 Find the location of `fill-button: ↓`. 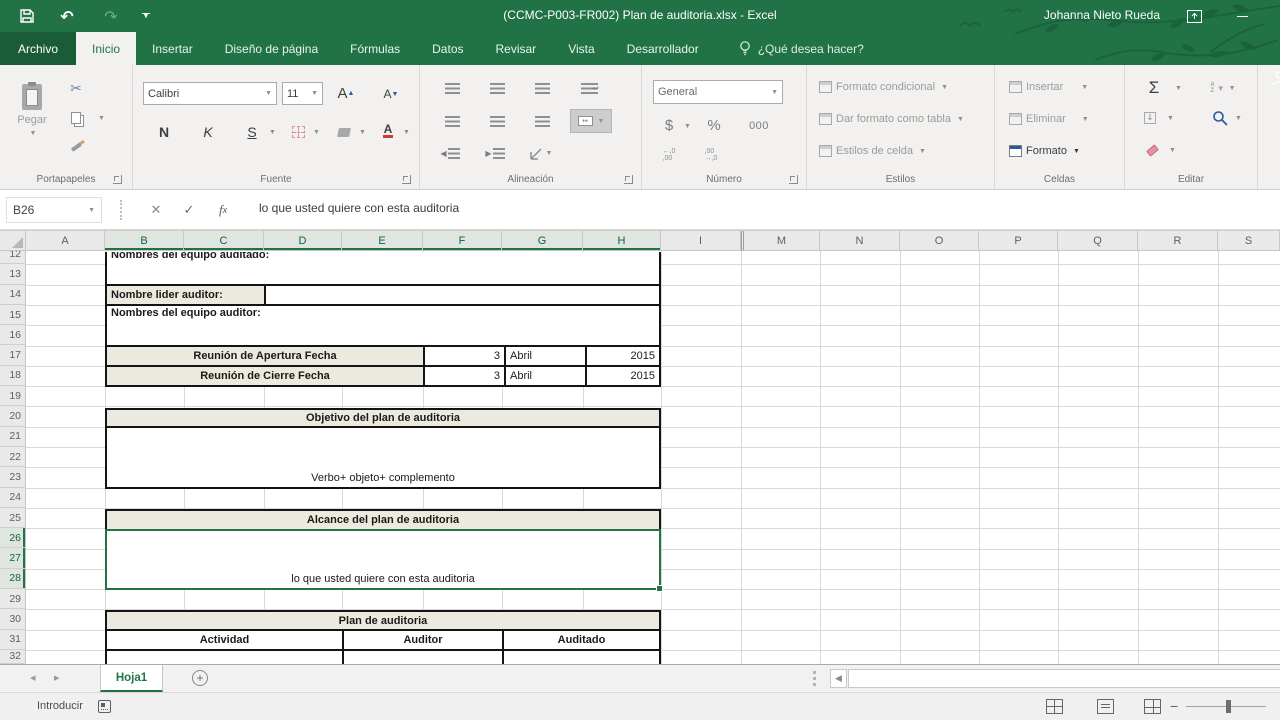

fill-button: ↓ is located at coordinates (1150, 118).